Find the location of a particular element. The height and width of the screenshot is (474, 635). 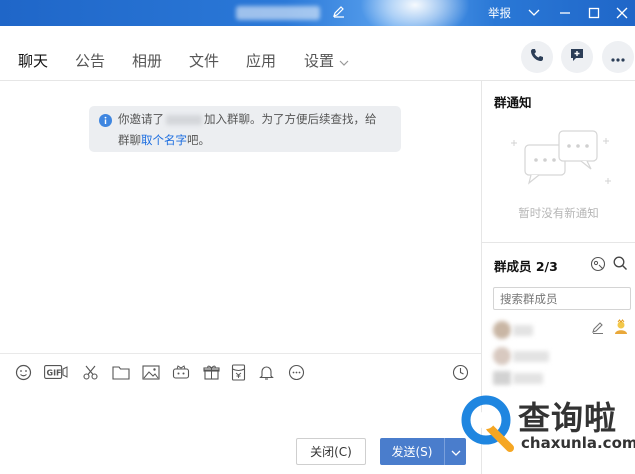

title-bar: 举报 is located at coordinates (317, 20).